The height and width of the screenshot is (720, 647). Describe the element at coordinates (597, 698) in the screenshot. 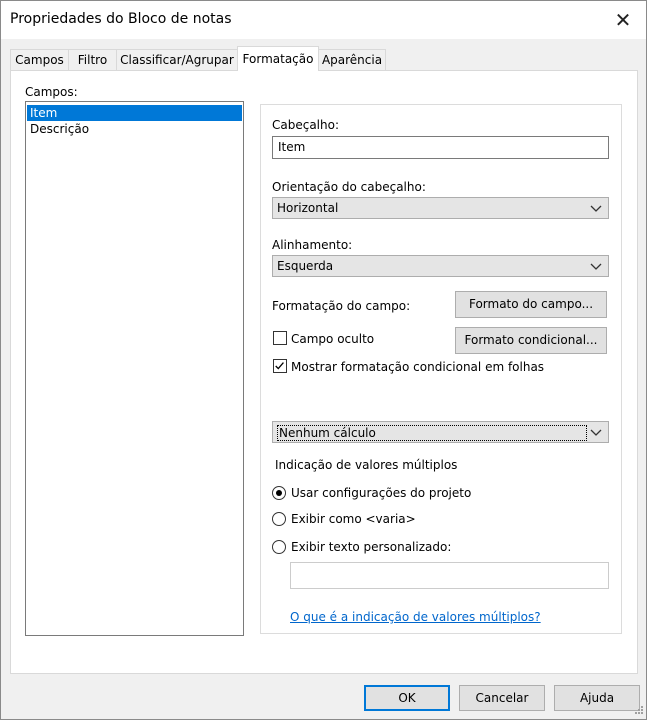

I see `help-button: Ajuda` at that location.